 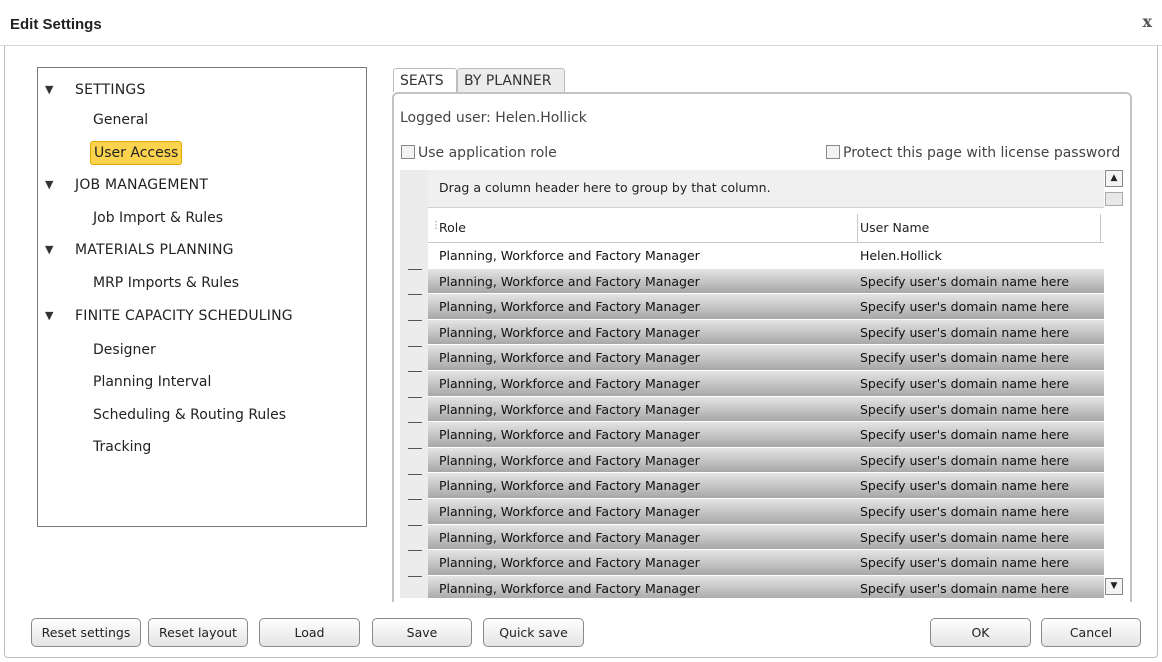 I want to click on tree-item-planning-interval: Planning Interval, so click(x=152, y=382).